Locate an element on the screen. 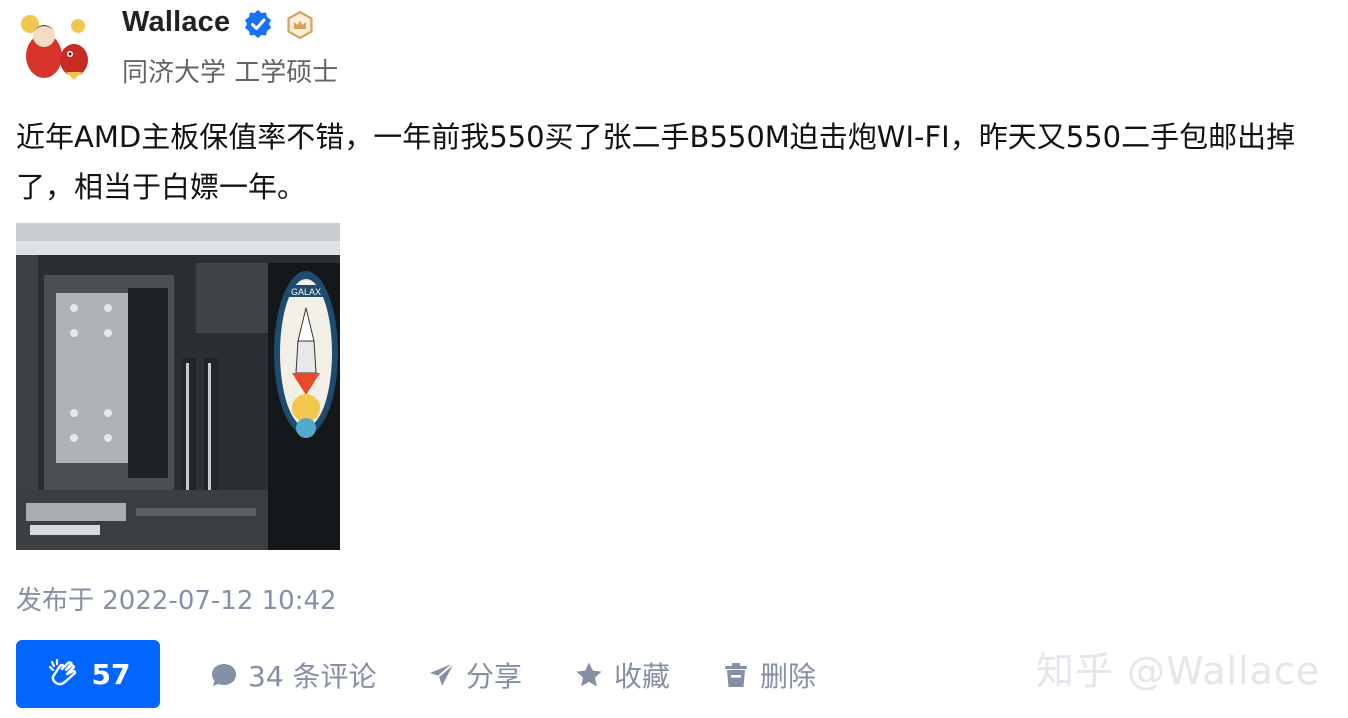 This screenshot has height=718, width=1348. pc-build-photo: GALAX is located at coordinates (178, 386).